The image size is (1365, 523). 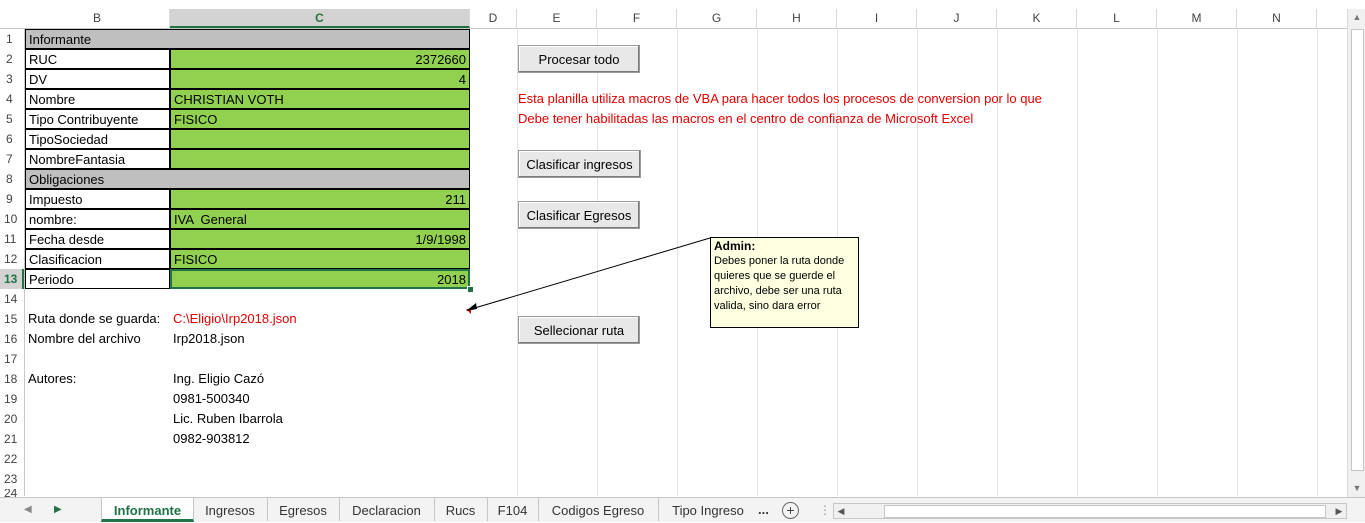 I want to click on col-header-k: K, so click(x=1037, y=18).